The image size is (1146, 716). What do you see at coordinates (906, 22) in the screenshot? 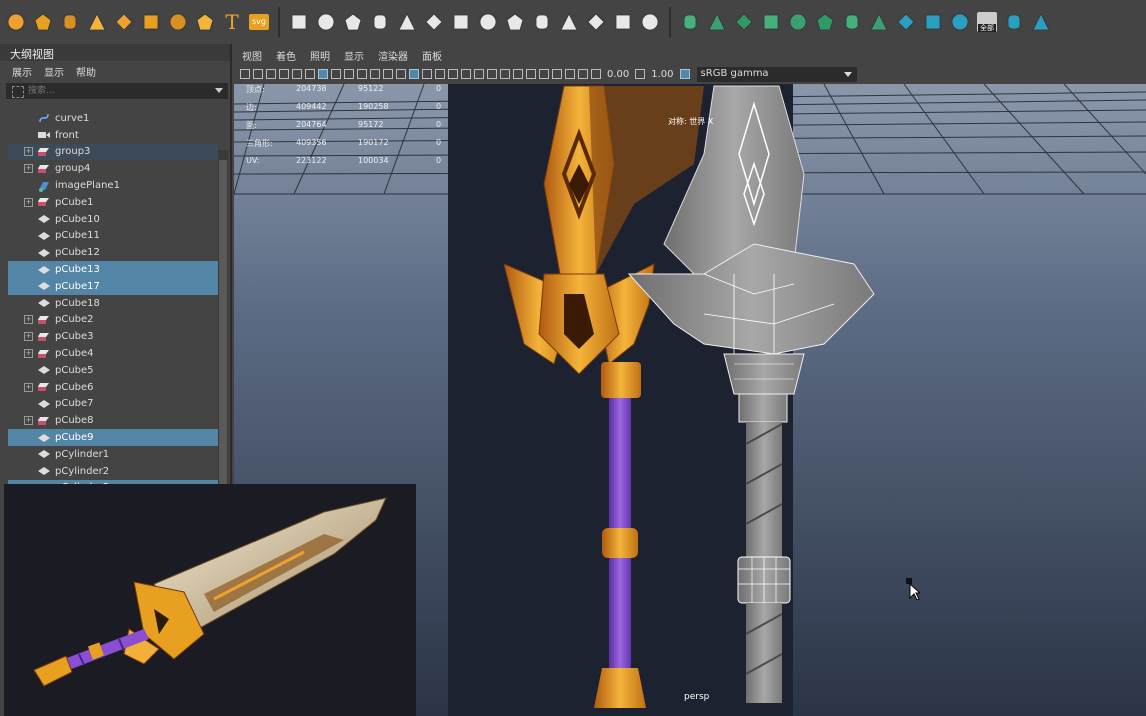
I see `hik-icon` at bounding box center [906, 22].